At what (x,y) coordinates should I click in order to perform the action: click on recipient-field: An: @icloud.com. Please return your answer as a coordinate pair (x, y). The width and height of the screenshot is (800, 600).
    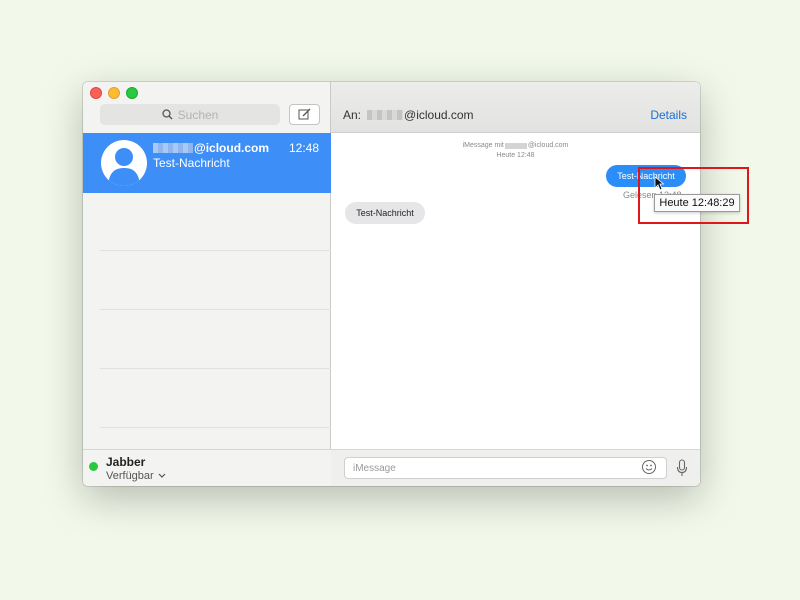
    Looking at the image, I should click on (408, 115).